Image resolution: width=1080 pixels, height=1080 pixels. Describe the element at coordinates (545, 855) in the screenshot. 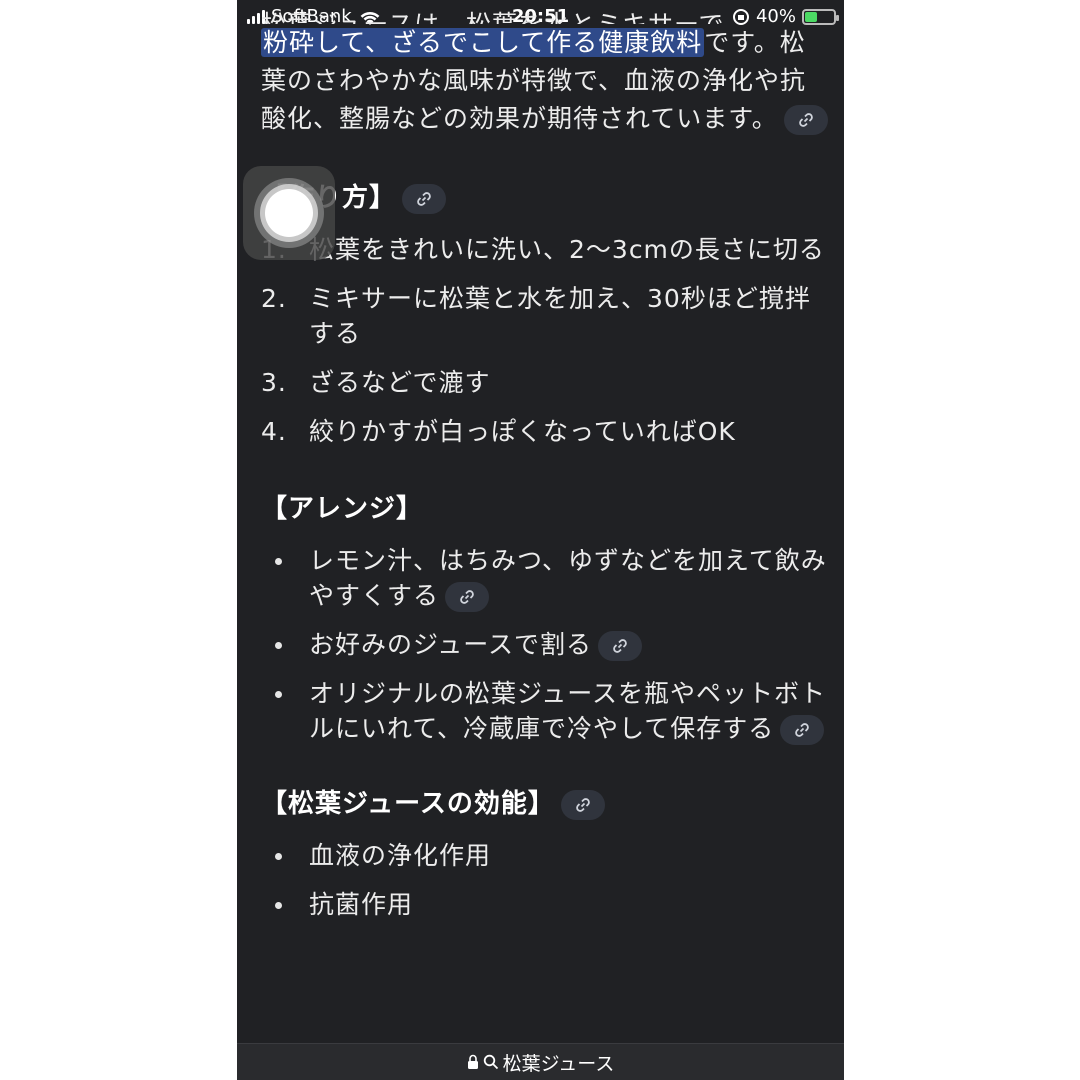

I see `list-item: 血液の浄化作用` at that location.